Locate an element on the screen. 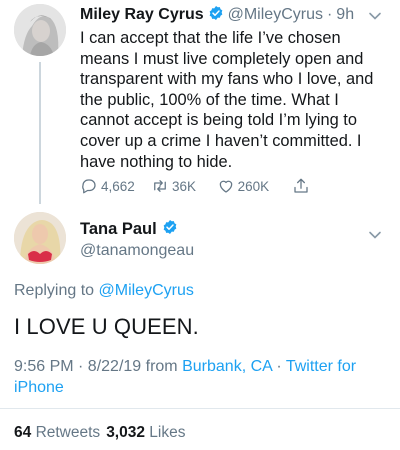  main-author-name: Tana Paul is located at coordinates (118, 229).